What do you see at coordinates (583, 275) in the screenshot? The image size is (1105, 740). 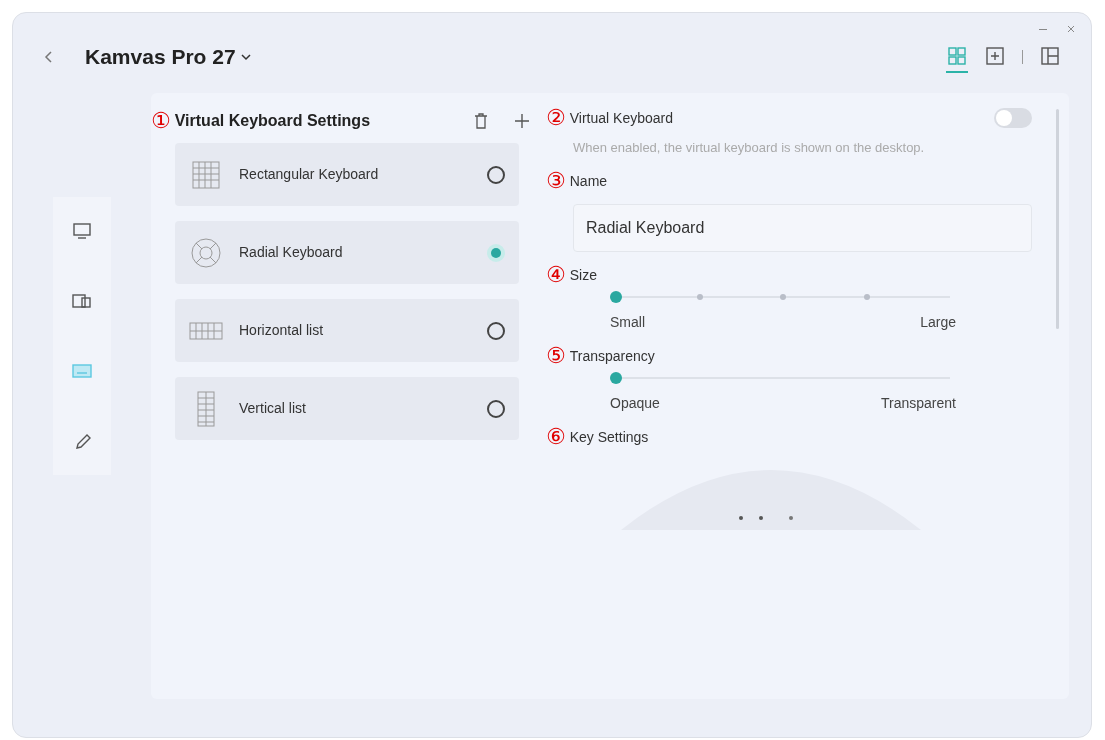 I see `setting-label: Size` at bounding box center [583, 275].